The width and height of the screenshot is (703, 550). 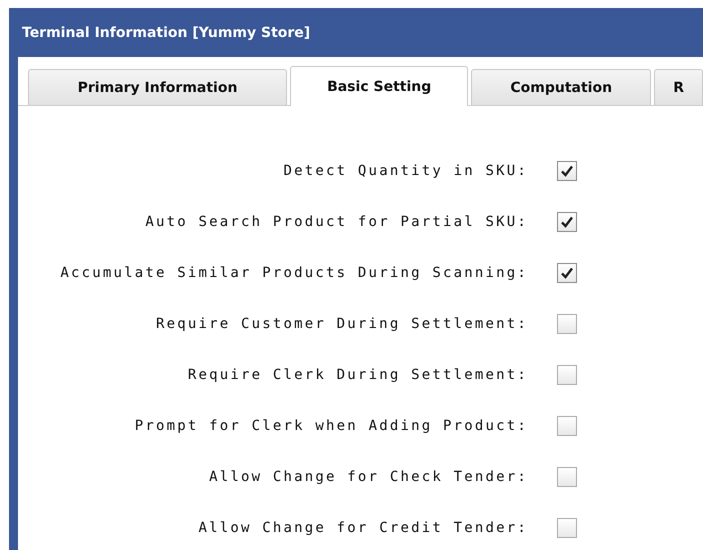 I want to click on setting-label: Prompt for Clerk when Adding Product:, so click(x=331, y=426).